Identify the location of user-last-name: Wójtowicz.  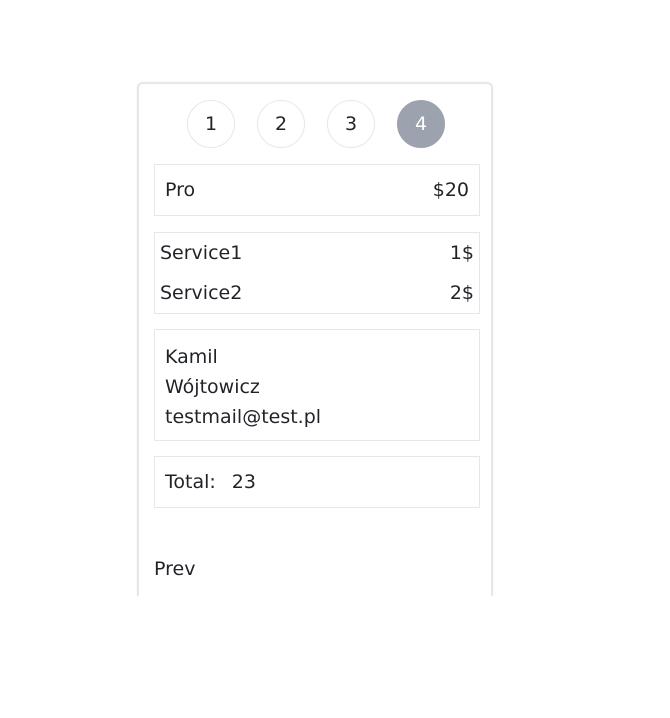
(212, 387).